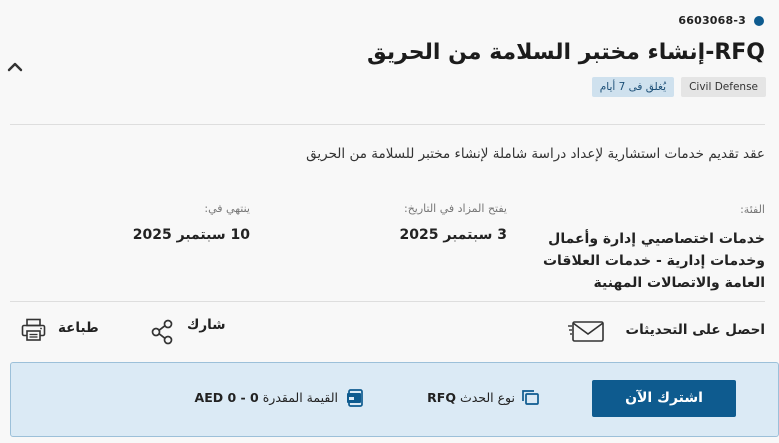 The height and width of the screenshot is (443, 779). What do you see at coordinates (15, 67) in the screenshot?
I see `chevron-up-icon` at bounding box center [15, 67].